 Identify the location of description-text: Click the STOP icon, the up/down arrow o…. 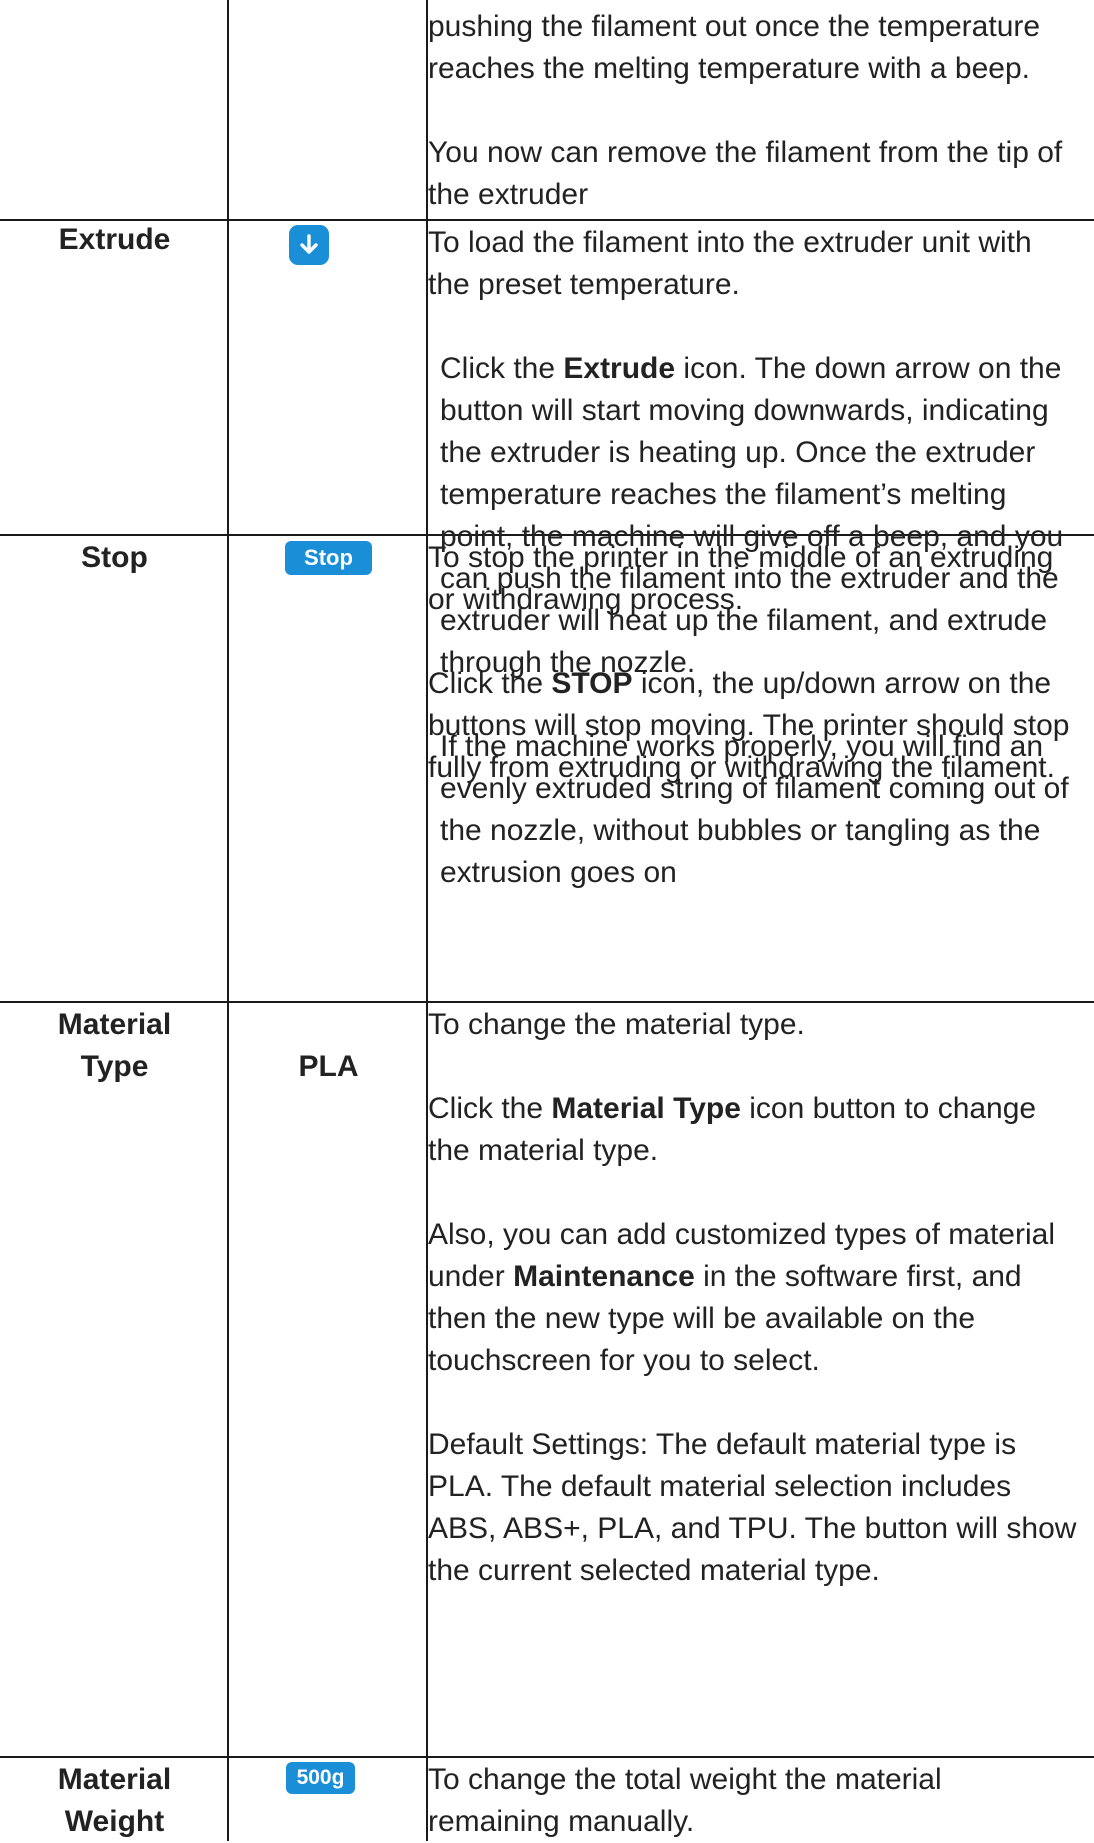
(749, 725).